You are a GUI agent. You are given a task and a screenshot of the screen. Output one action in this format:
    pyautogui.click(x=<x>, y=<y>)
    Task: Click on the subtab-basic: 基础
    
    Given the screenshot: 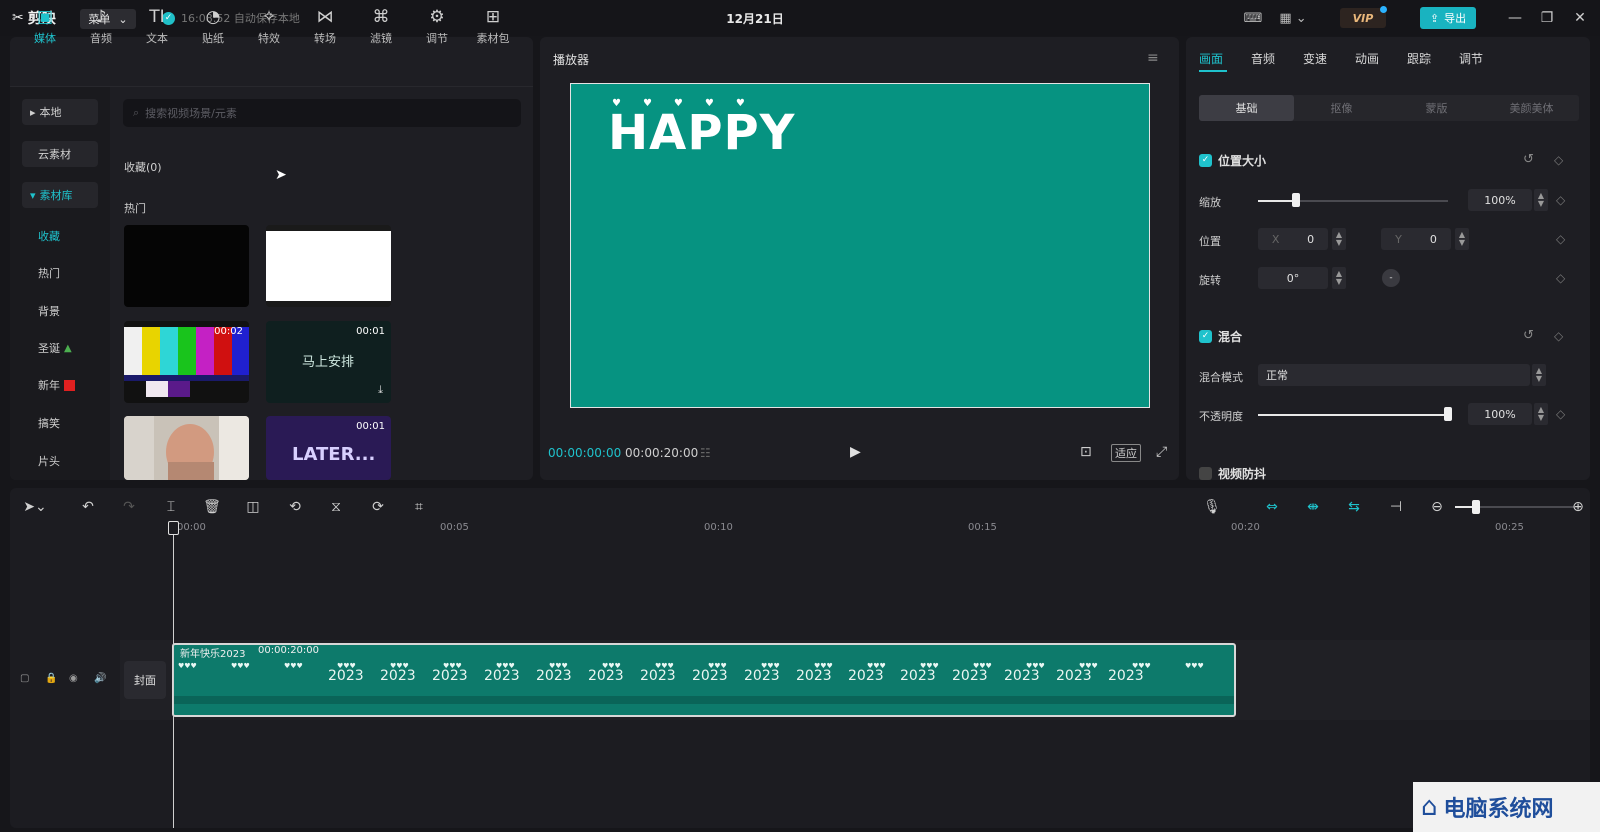 What is the action you would take?
    pyautogui.click(x=1246, y=108)
    